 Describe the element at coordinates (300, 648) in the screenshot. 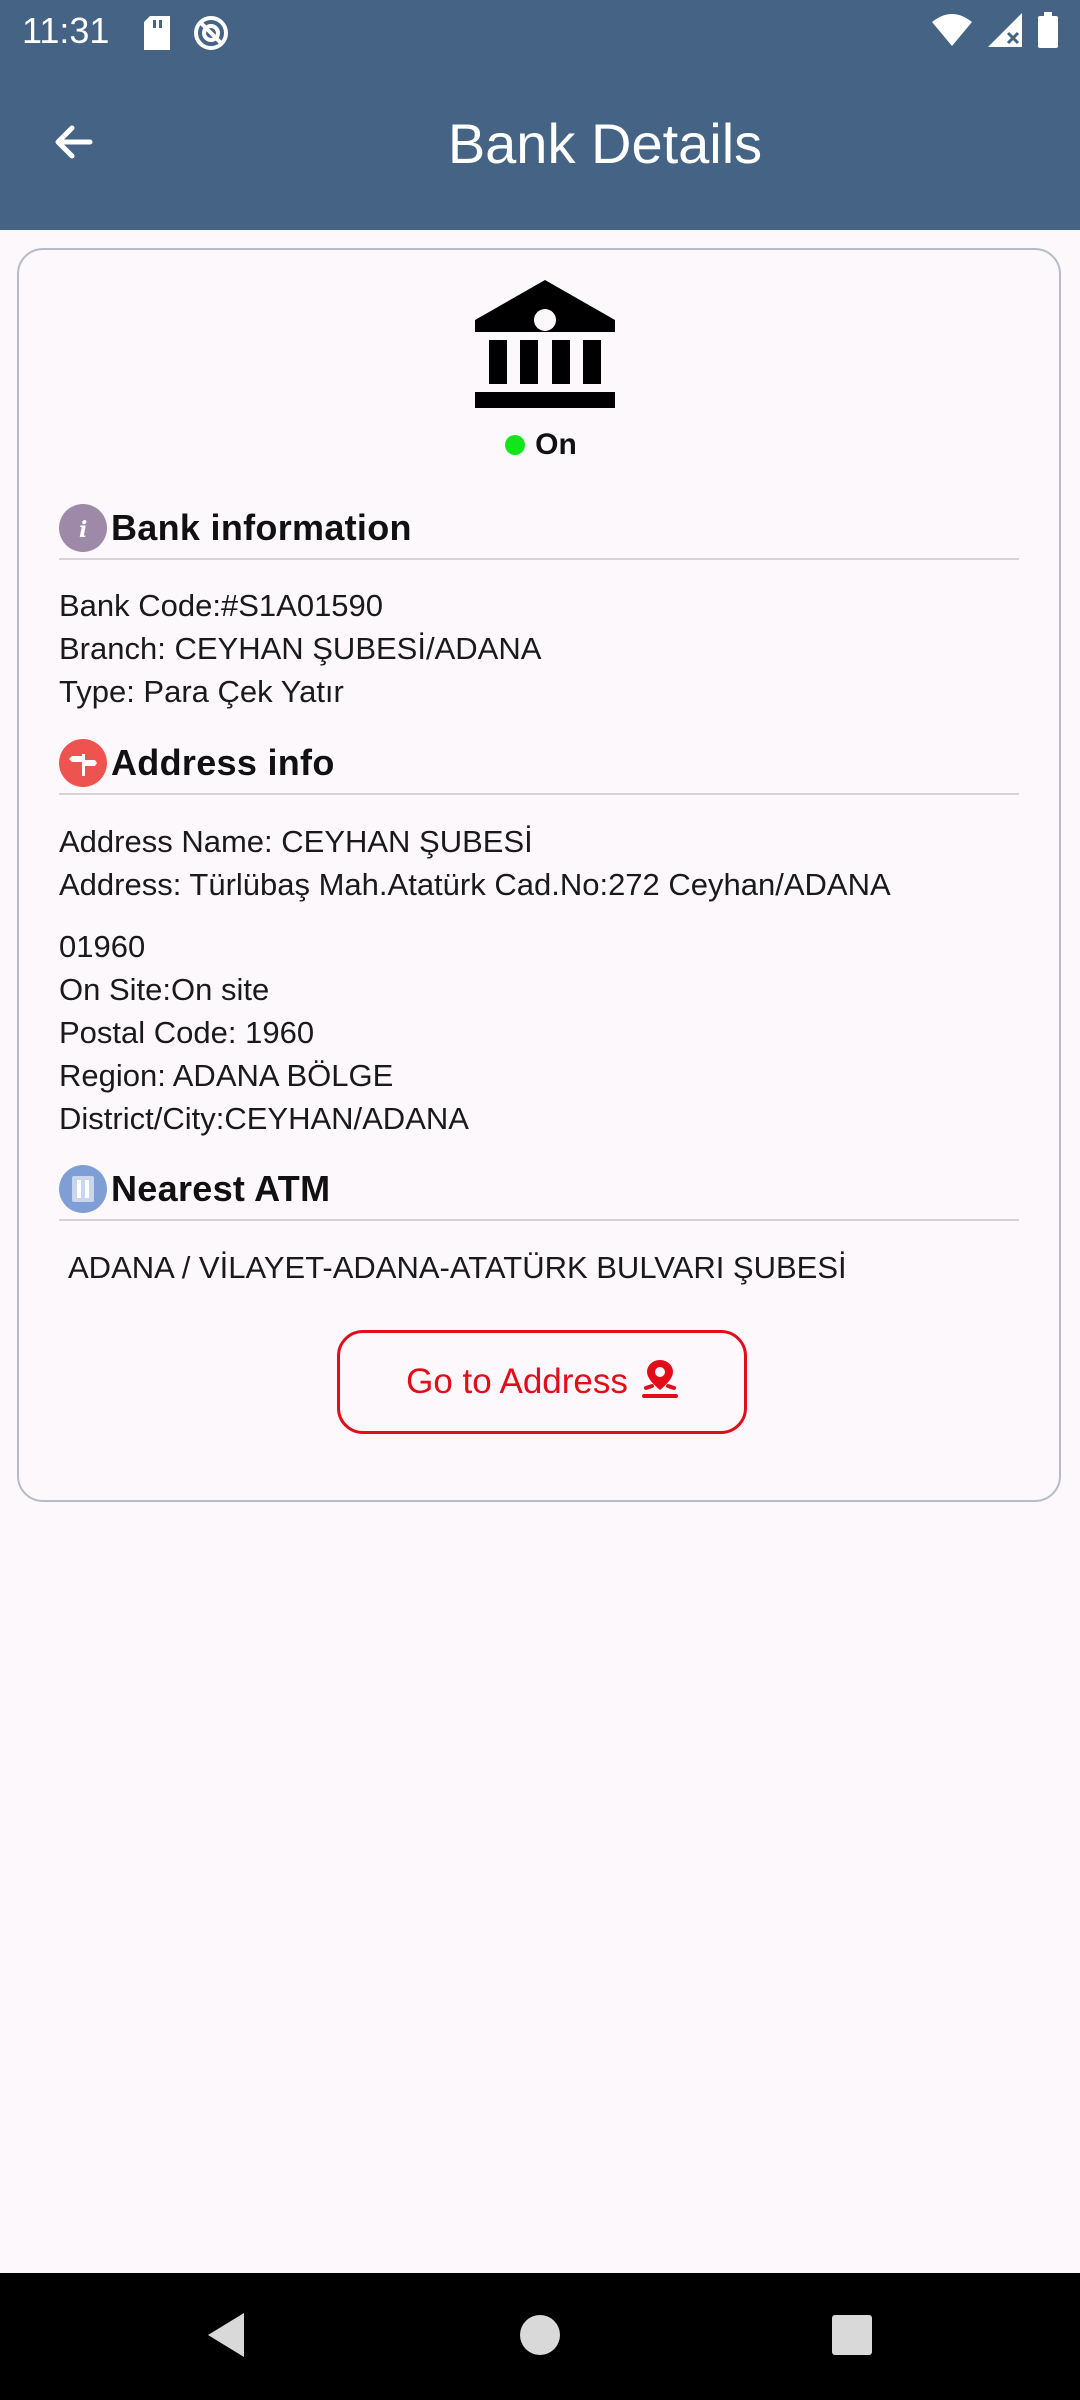

I see `branch: Branch: CEYHAN ŞUBESİ/ADANA` at that location.